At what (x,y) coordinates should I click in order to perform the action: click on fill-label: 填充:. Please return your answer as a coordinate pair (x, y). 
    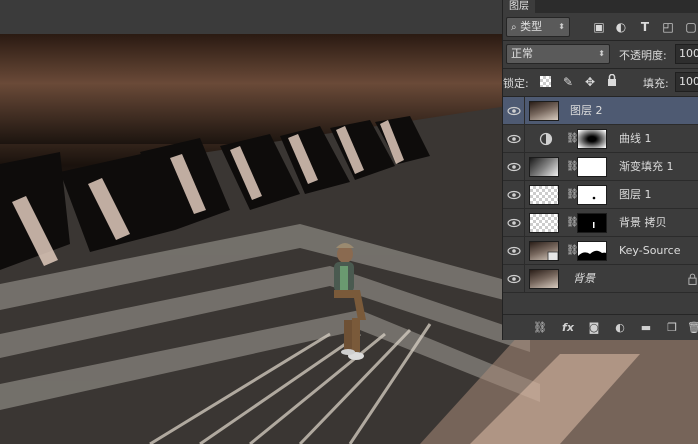
    Looking at the image, I should click on (656, 83).